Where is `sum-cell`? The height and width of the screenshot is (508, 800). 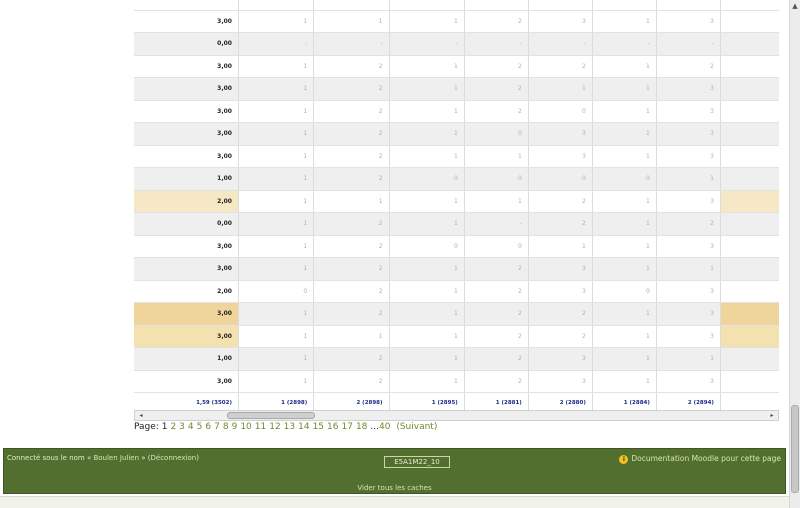
sum-cell is located at coordinates (749, 5).